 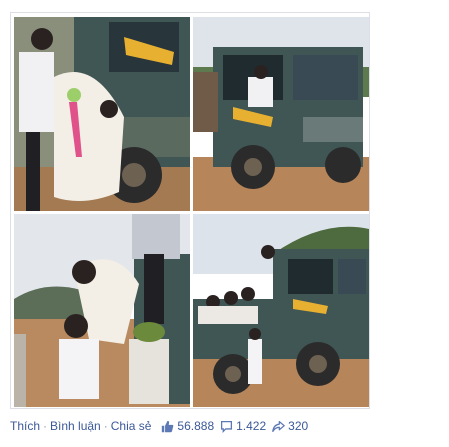 What do you see at coordinates (168, 426) in the screenshot?
I see `thumbs-up-icon` at bounding box center [168, 426].